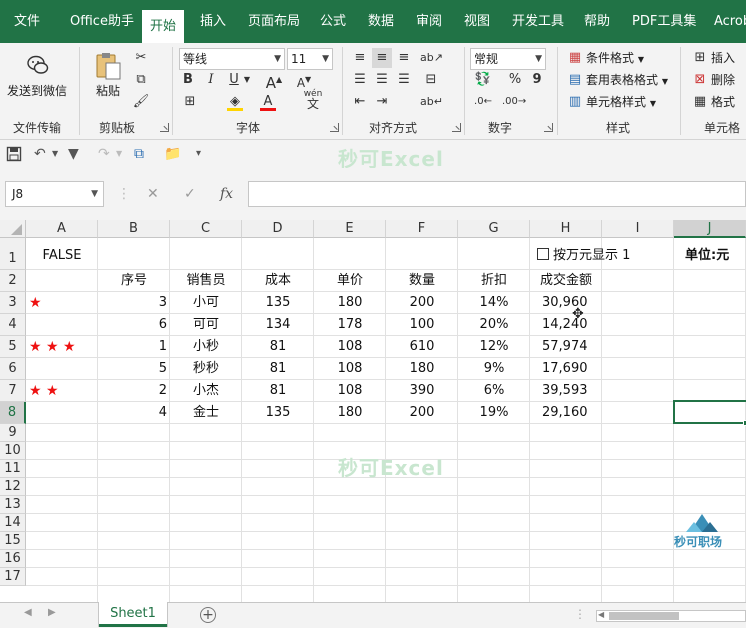  I want to click on row-header-17: 17, so click(13, 577).